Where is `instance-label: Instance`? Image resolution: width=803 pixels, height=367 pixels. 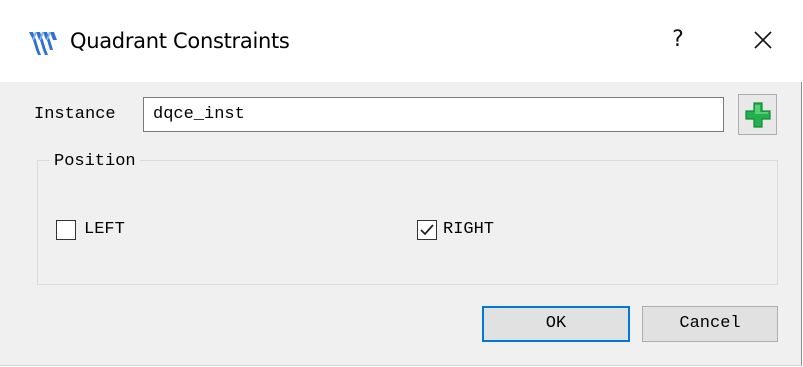 instance-label: Instance is located at coordinates (75, 114).